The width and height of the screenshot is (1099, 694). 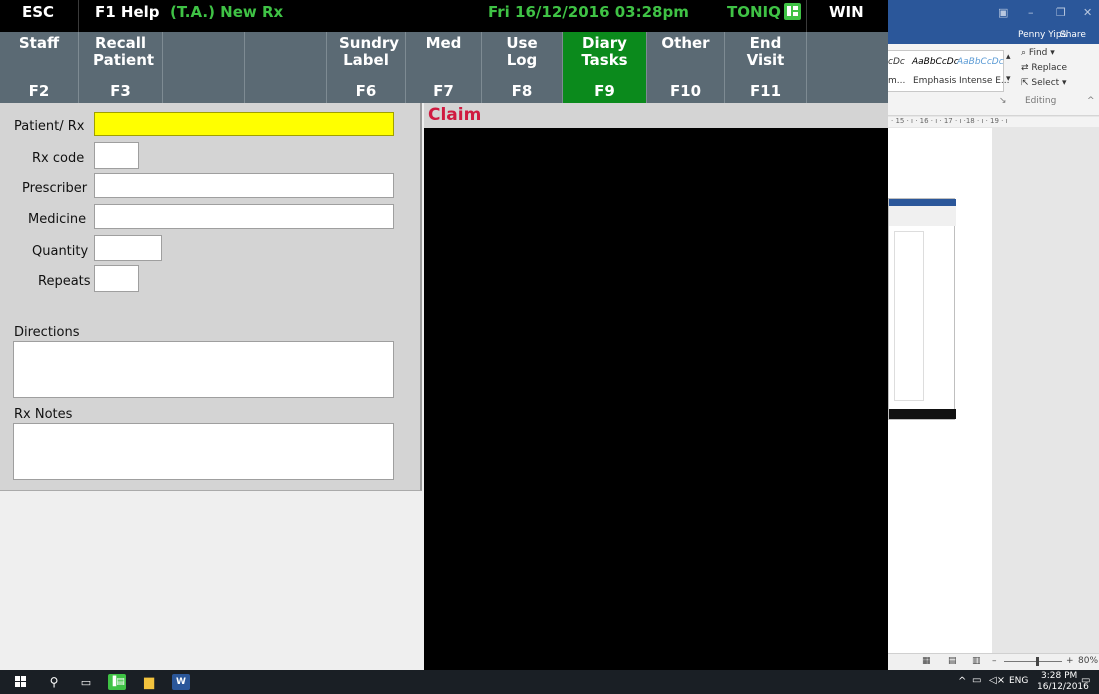 I want to click on volume-icon: ◁×, so click(x=997, y=680).